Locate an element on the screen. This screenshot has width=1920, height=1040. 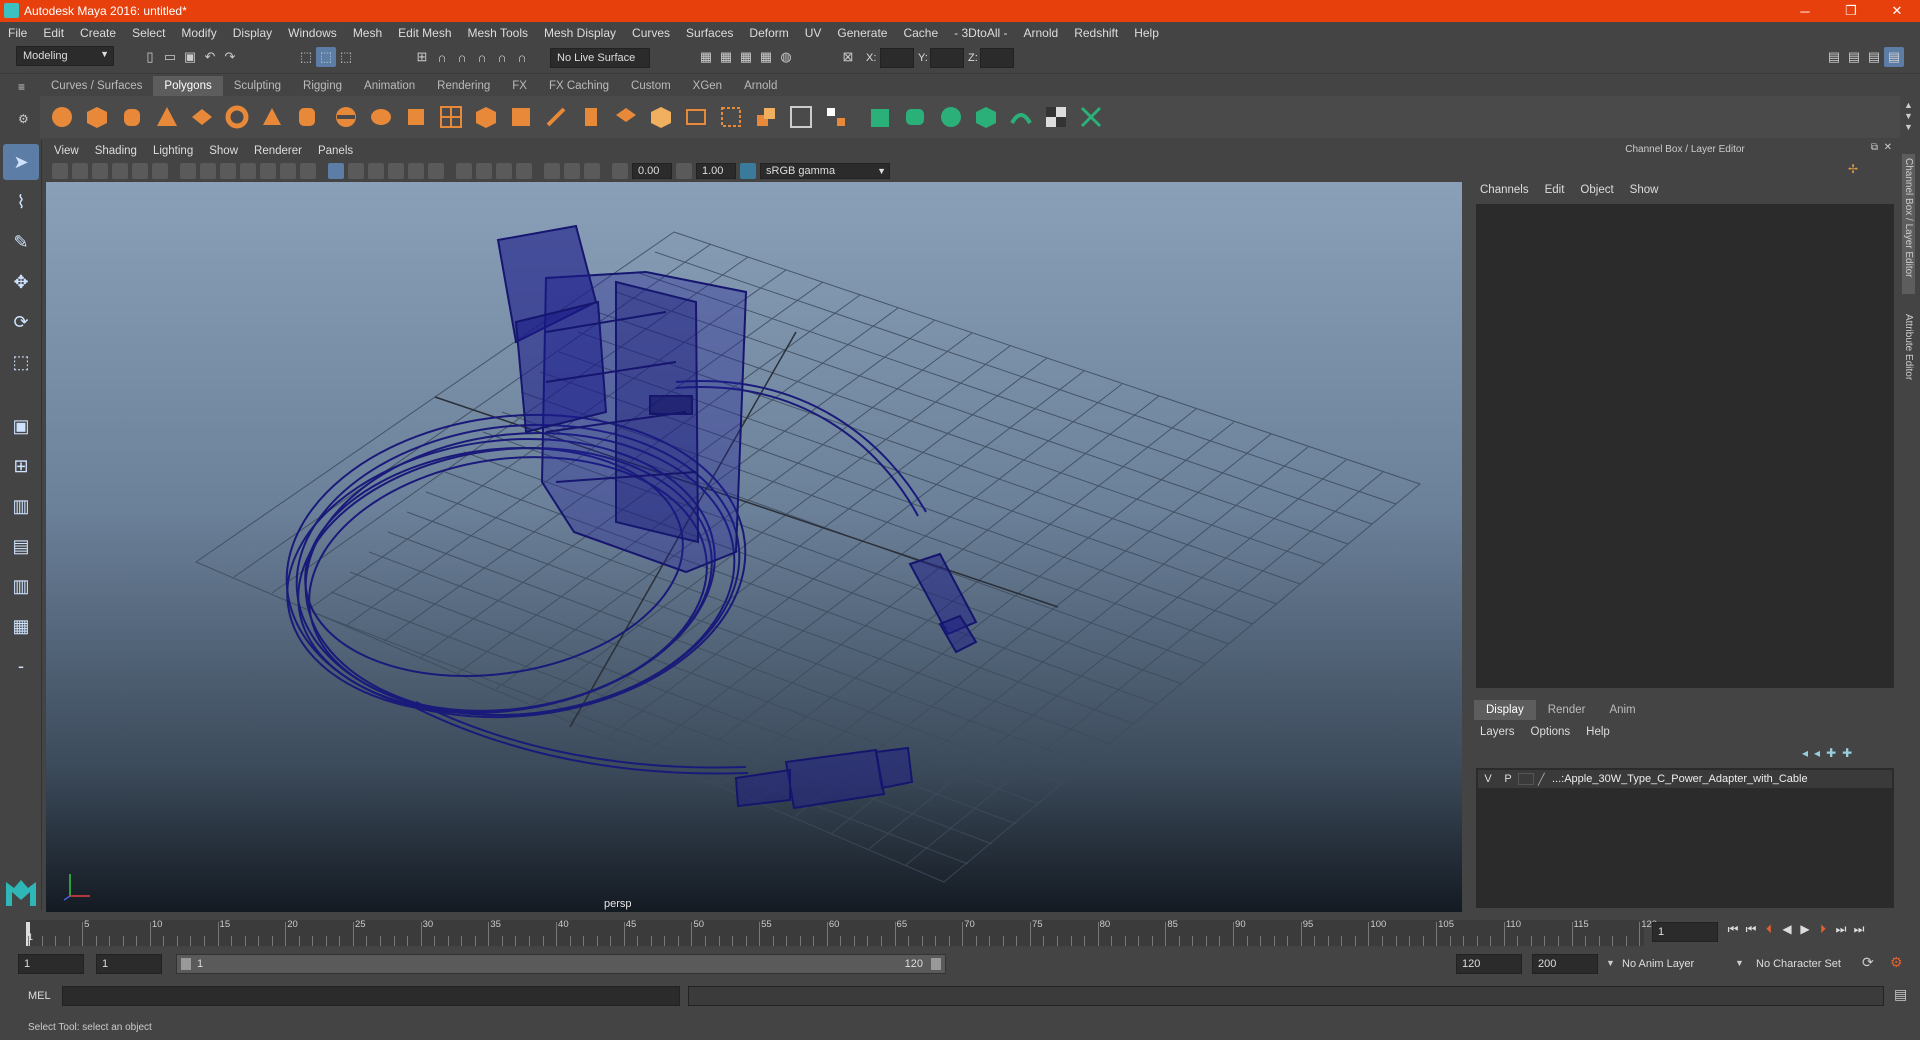
menu-select: Select is located at coordinates (148, 33).